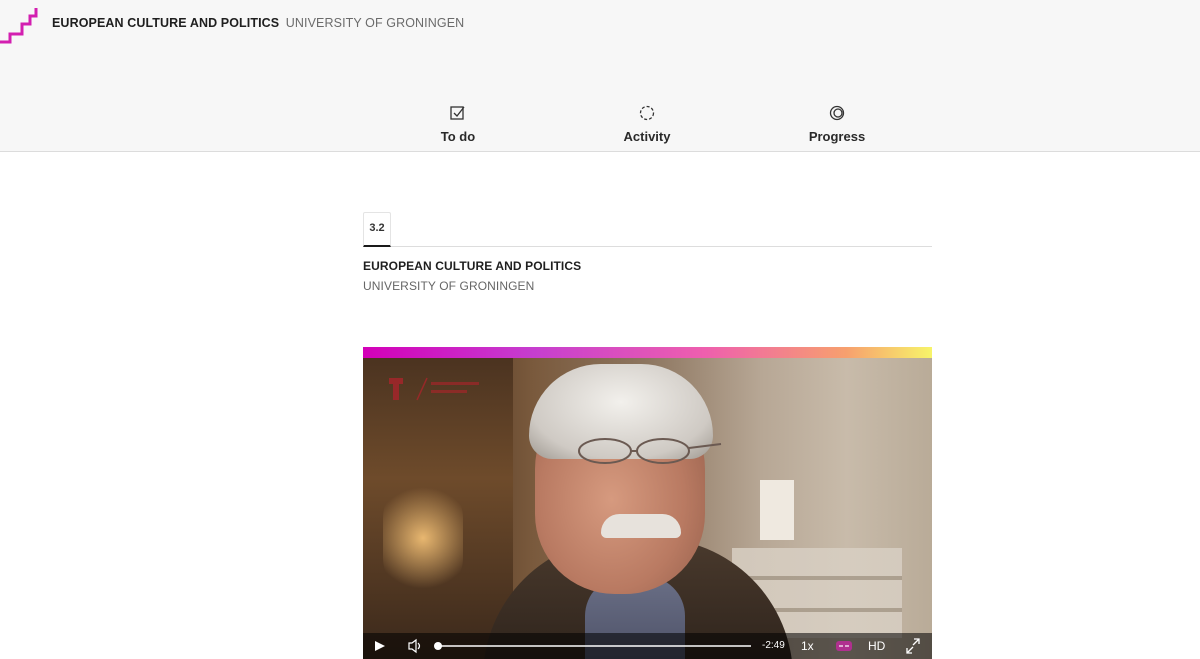 This screenshot has width=1200, height=659. Describe the element at coordinates (438, 646) in the screenshot. I see `seek-handle` at that location.